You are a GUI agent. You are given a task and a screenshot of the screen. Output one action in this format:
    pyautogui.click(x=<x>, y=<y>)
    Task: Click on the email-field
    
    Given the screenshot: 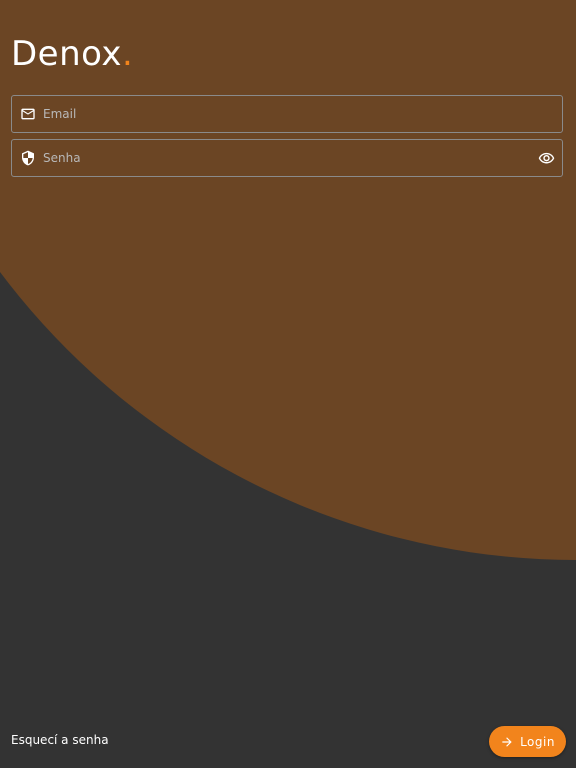 What is the action you would take?
    pyautogui.click(x=287, y=114)
    